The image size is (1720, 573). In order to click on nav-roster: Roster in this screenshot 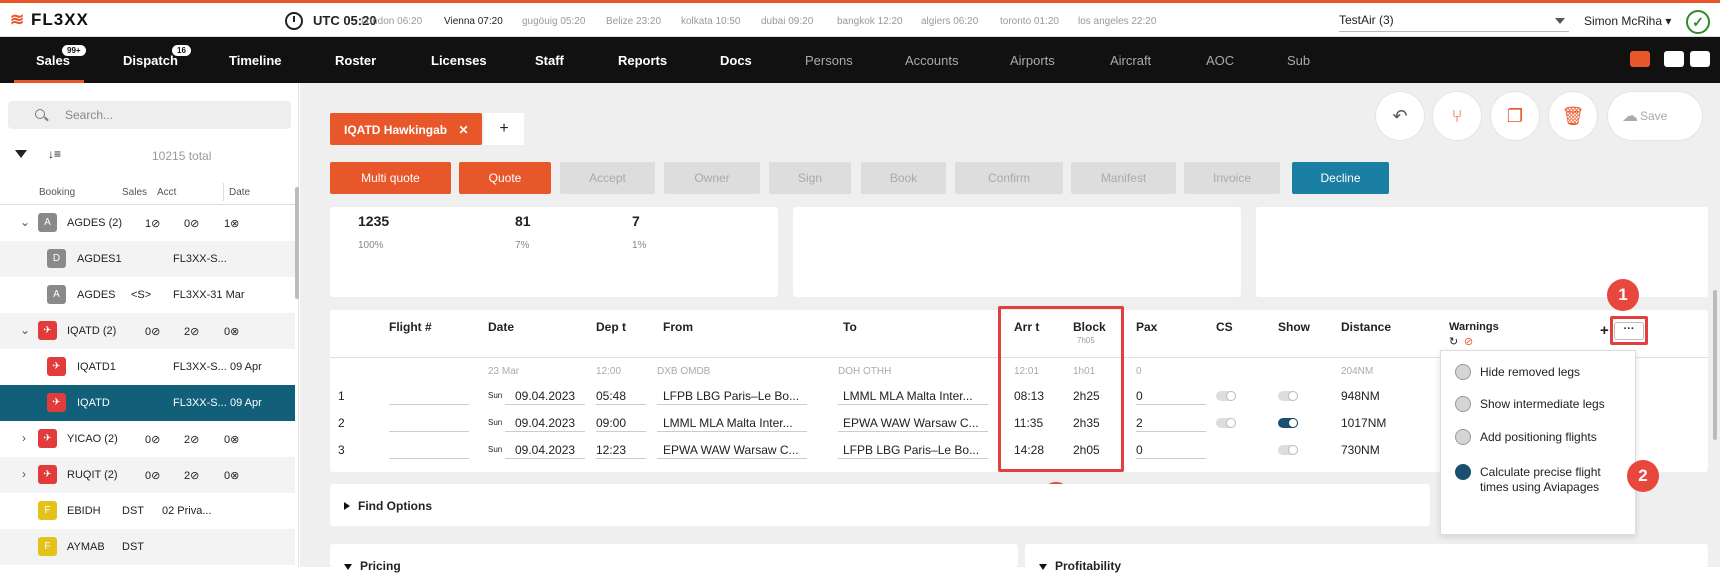, I will do `click(355, 60)`.